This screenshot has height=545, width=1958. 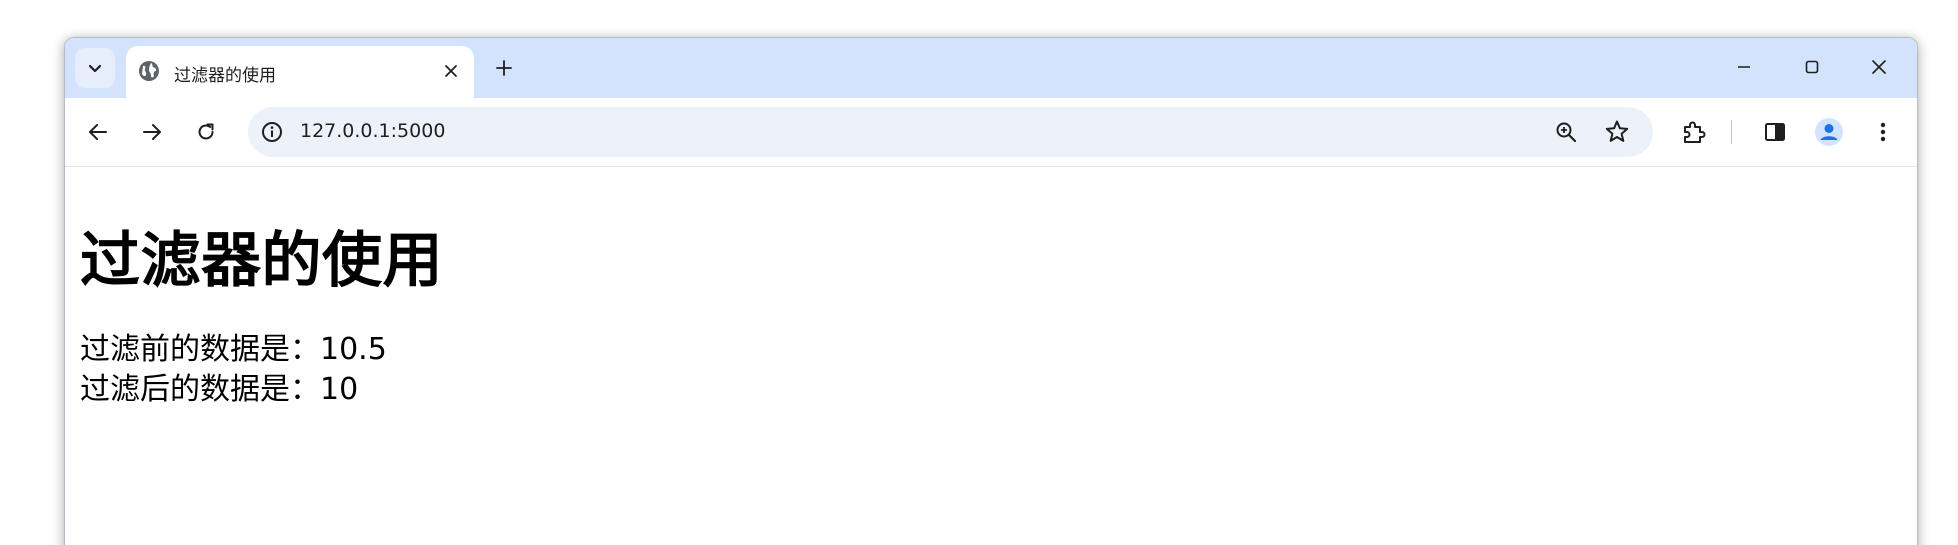 What do you see at coordinates (219, 389) in the screenshot?
I see `after-filter-text: 过滤后的数据是：10` at bounding box center [219, 389].